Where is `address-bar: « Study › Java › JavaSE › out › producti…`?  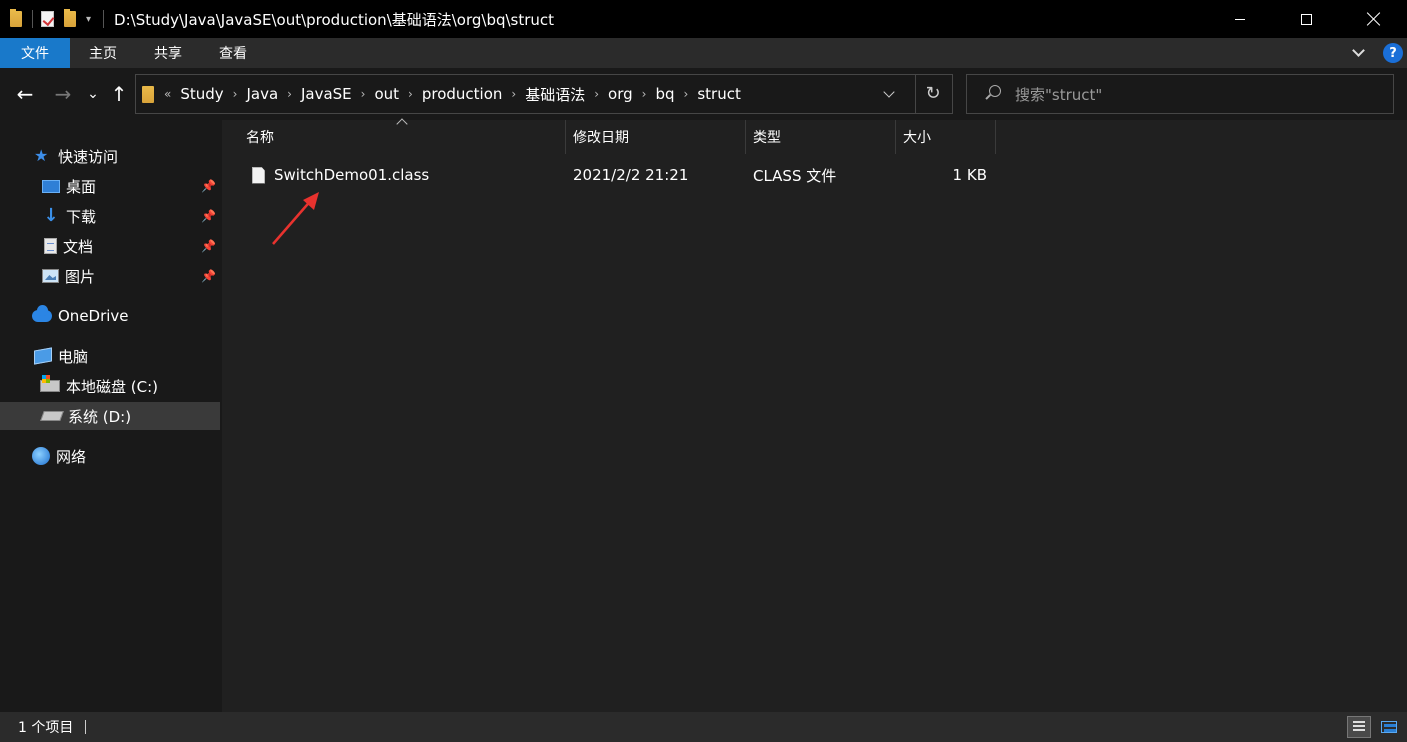 address-bar: « Study › Java › JavaSE › out › producti… is located at coordinates (544, 94).